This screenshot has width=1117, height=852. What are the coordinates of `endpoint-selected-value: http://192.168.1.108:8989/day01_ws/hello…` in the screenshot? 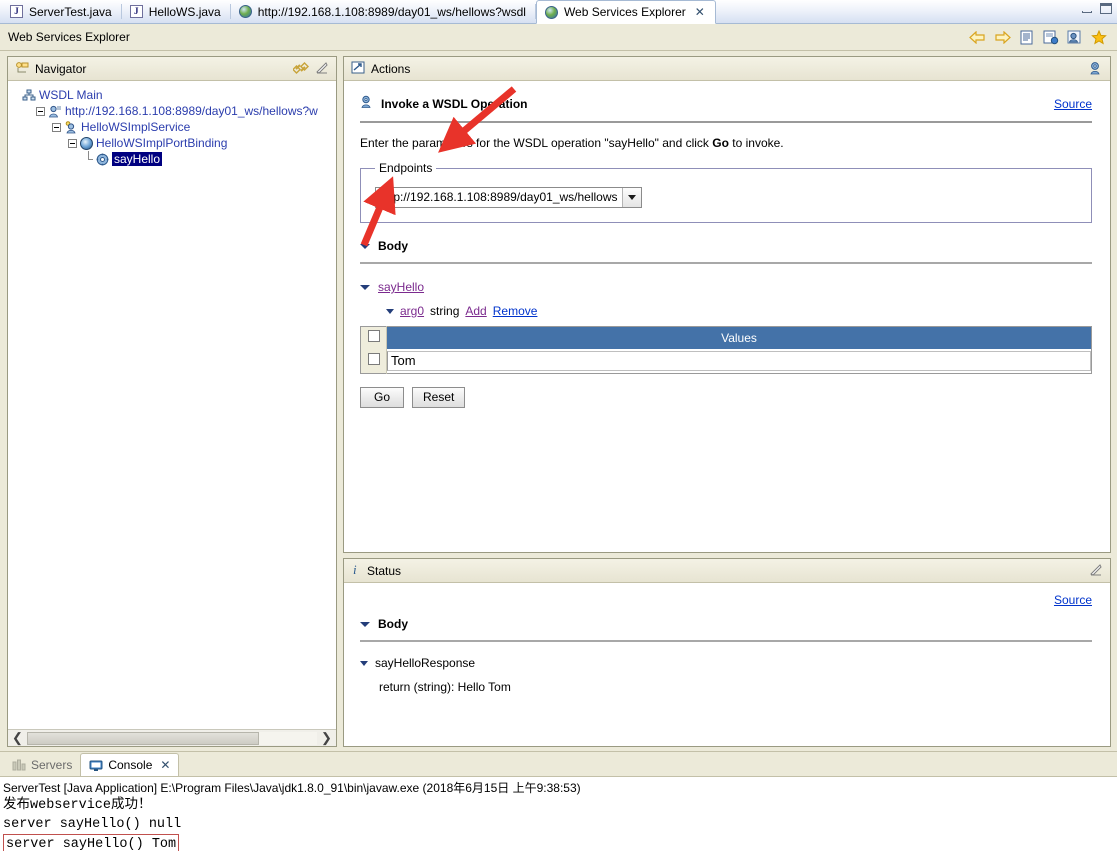 It's located at (499, 197).